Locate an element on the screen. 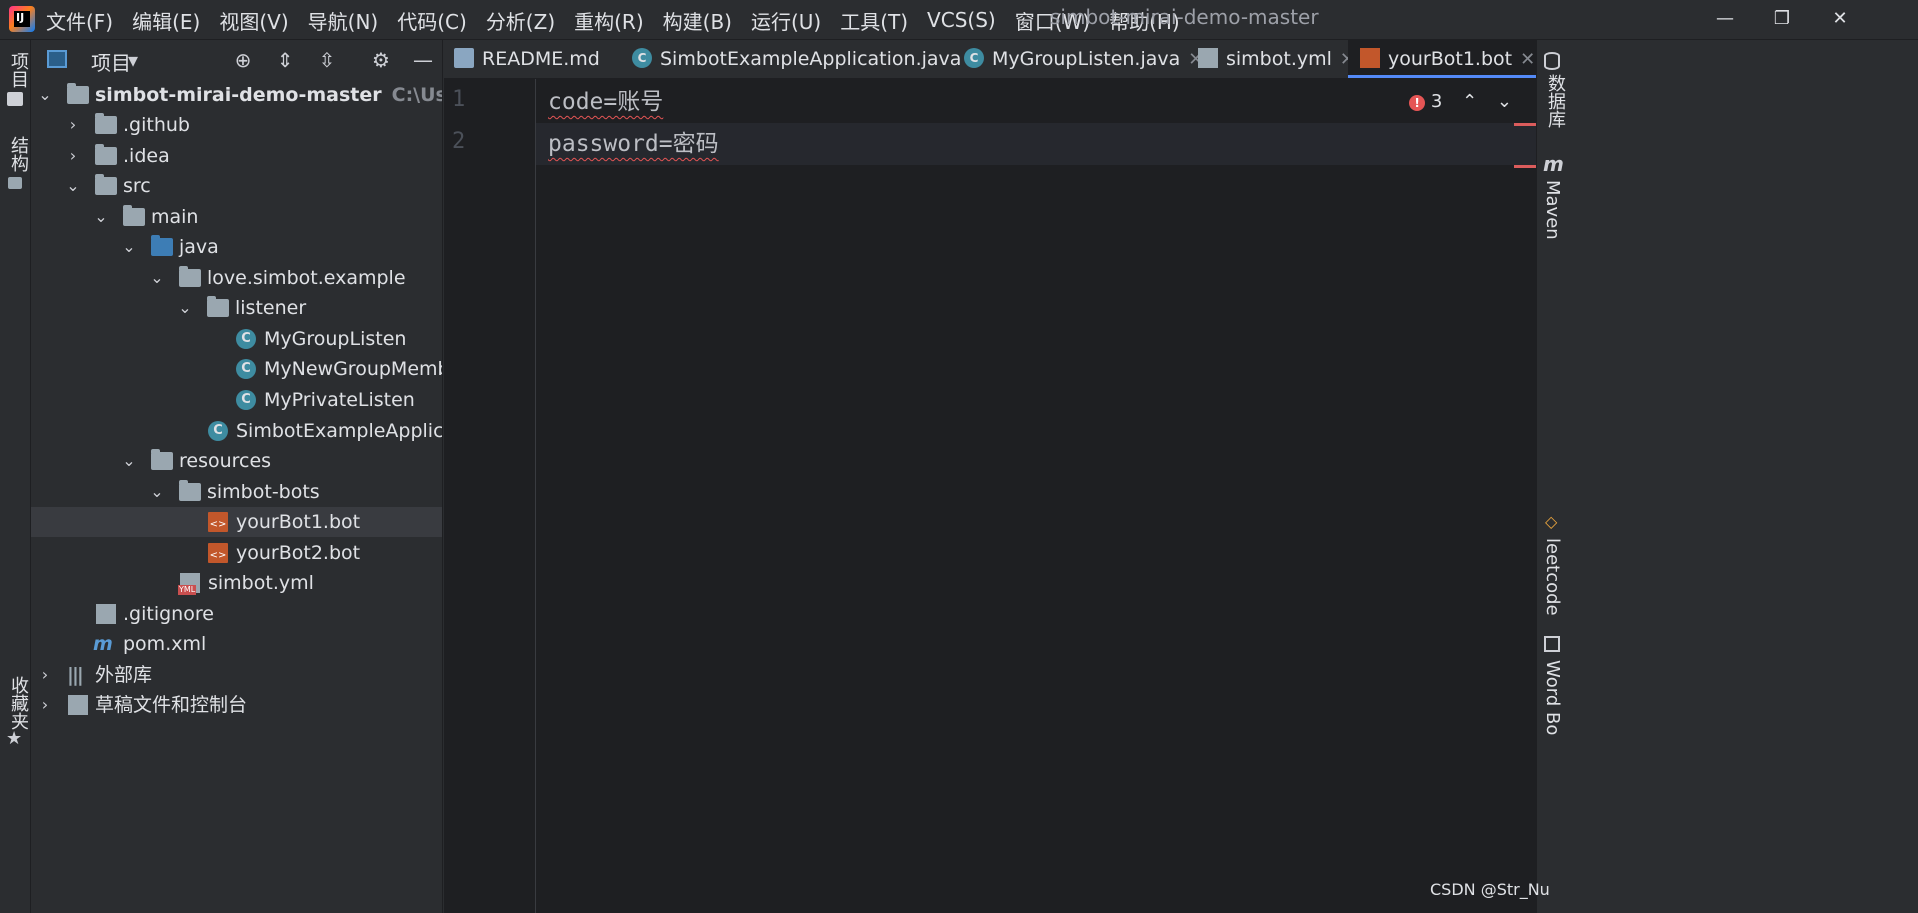 This screenshot has height=913, width=1918. menu-edit: 编辑(E) is located at coordinates (166, 20).